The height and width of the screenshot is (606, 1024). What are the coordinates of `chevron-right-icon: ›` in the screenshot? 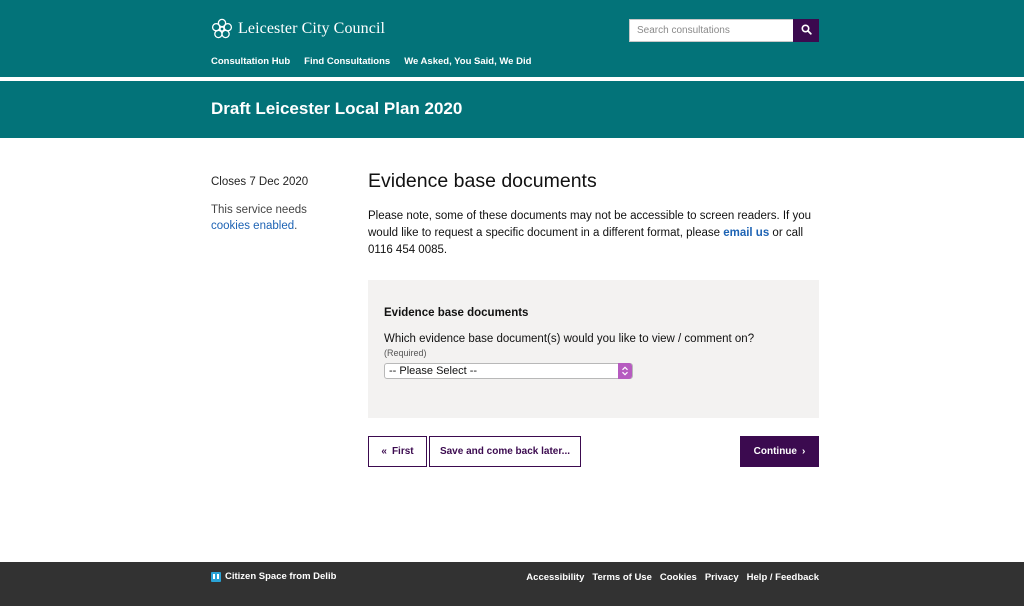 It's located at (803, 451).